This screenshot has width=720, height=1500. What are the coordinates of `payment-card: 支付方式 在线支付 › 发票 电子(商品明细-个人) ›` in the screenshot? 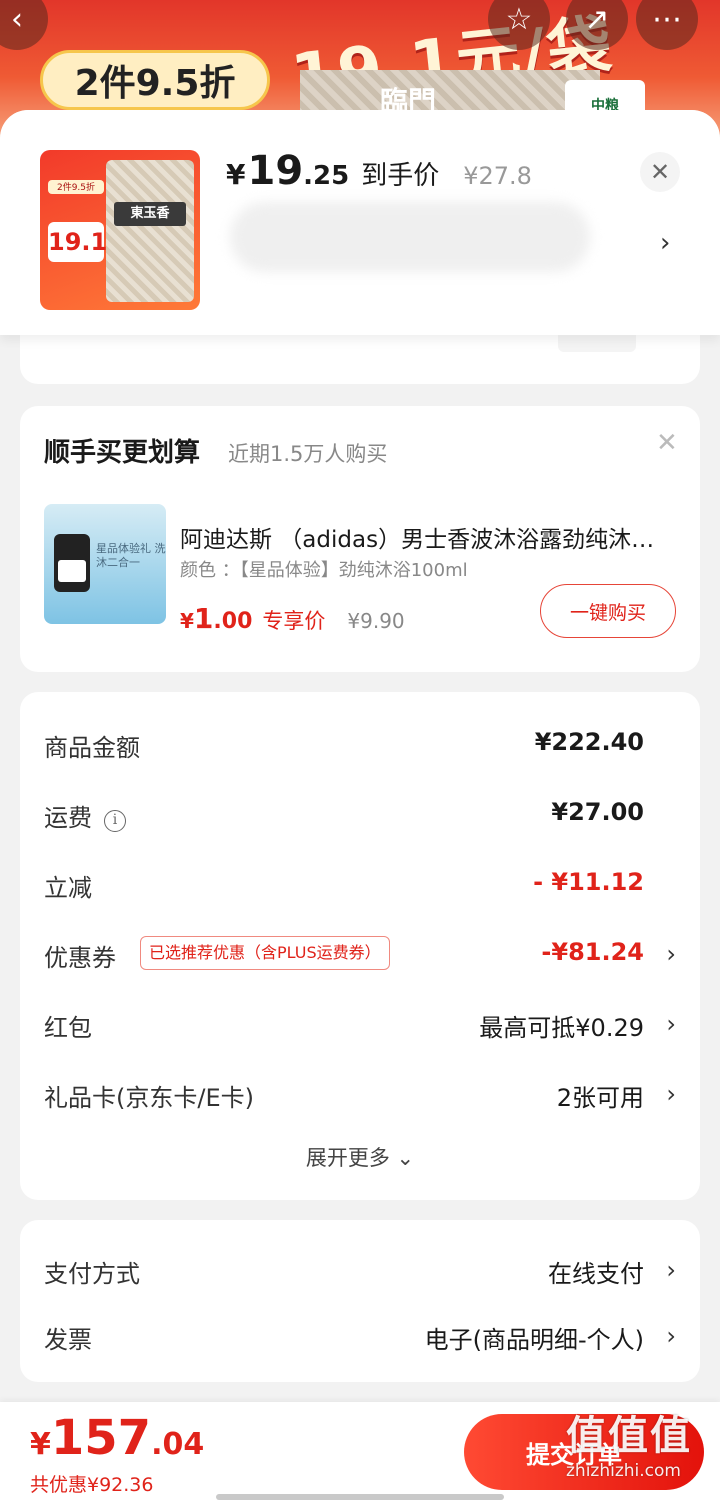 It's located at (360, 1301).